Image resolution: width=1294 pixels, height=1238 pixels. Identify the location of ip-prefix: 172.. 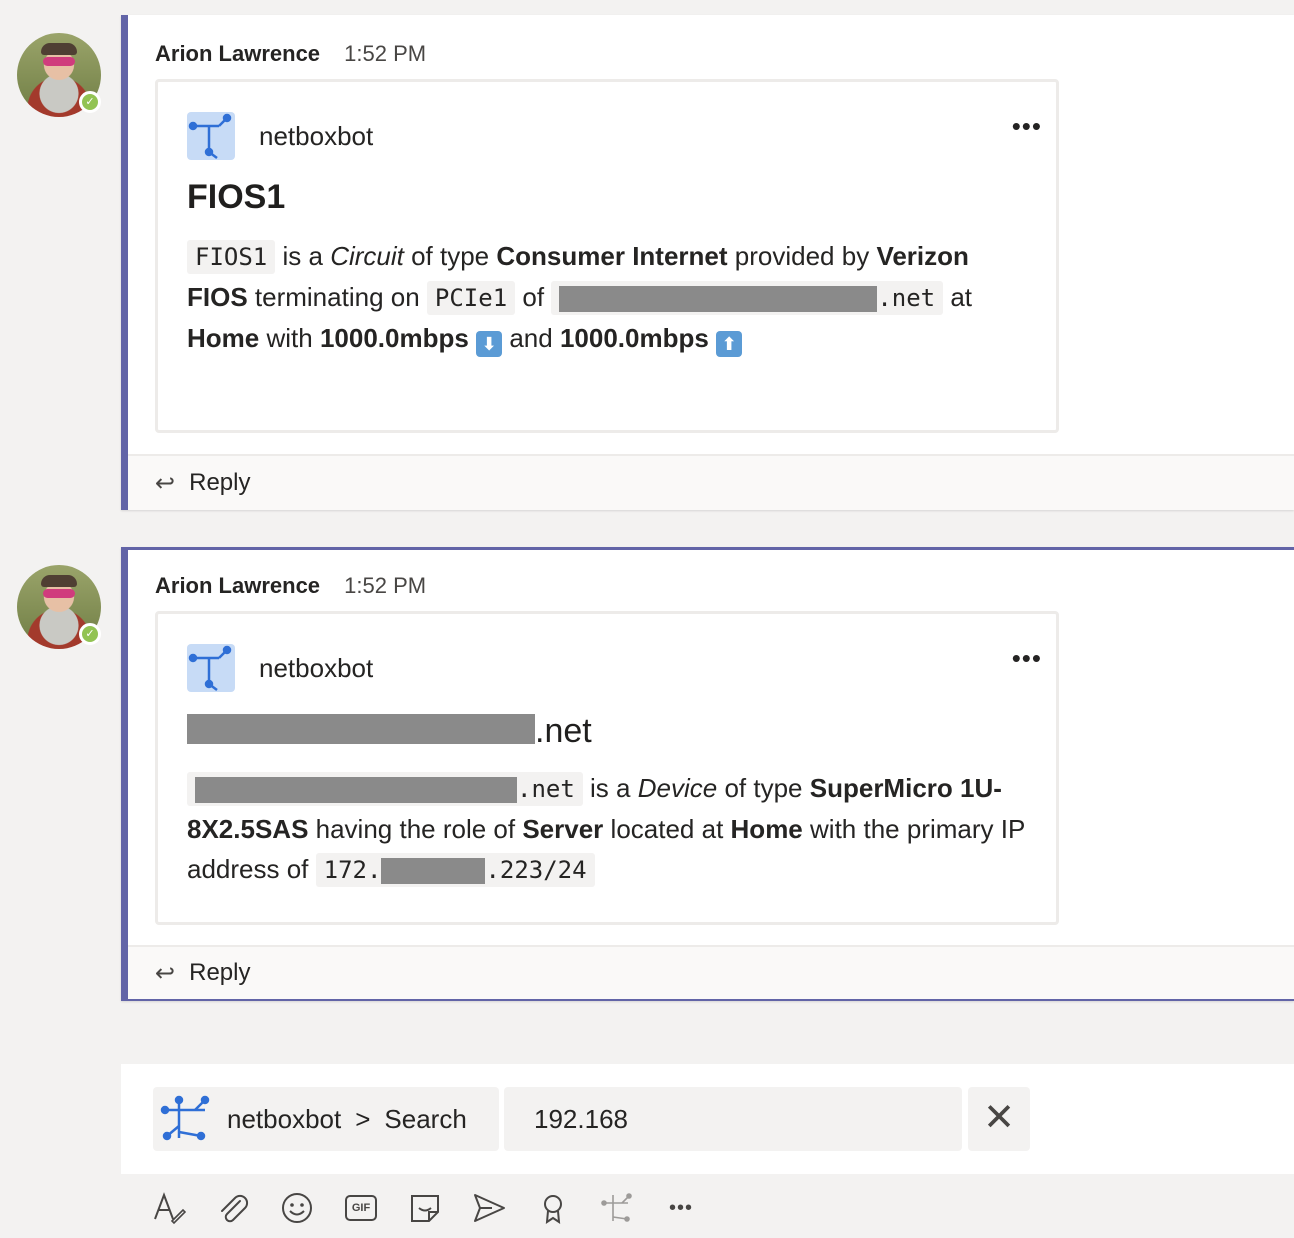
(352, 870).